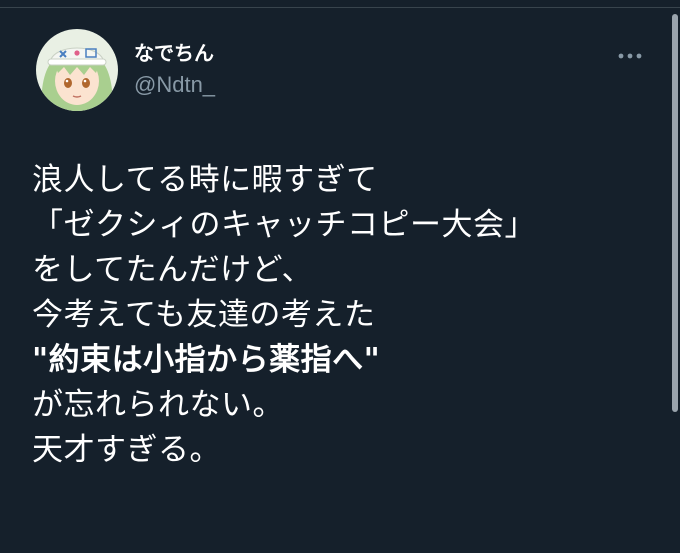 This screenshot has height=553, width=680. Describe the element at coordinates (174, 85) in the screenshot. I see `user-handle: @Ndtn_` at that location.